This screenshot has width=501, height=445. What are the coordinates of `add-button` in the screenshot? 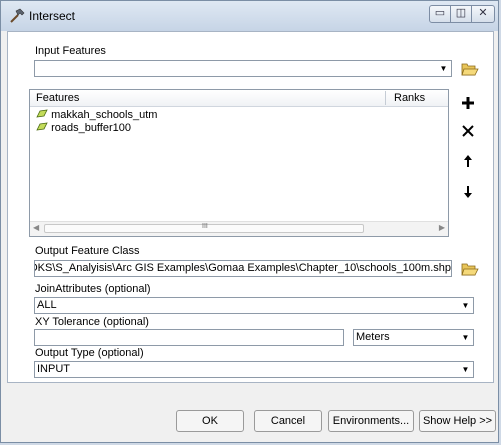 It's located at (468, 103).